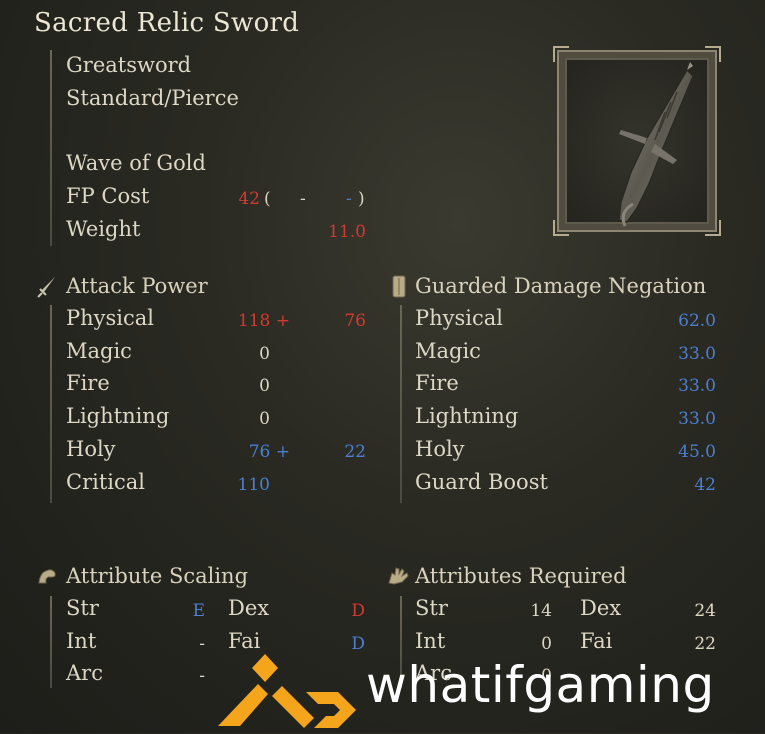  I want to click on guarded-header: Guarded Damage Negation, so click(561, 286).